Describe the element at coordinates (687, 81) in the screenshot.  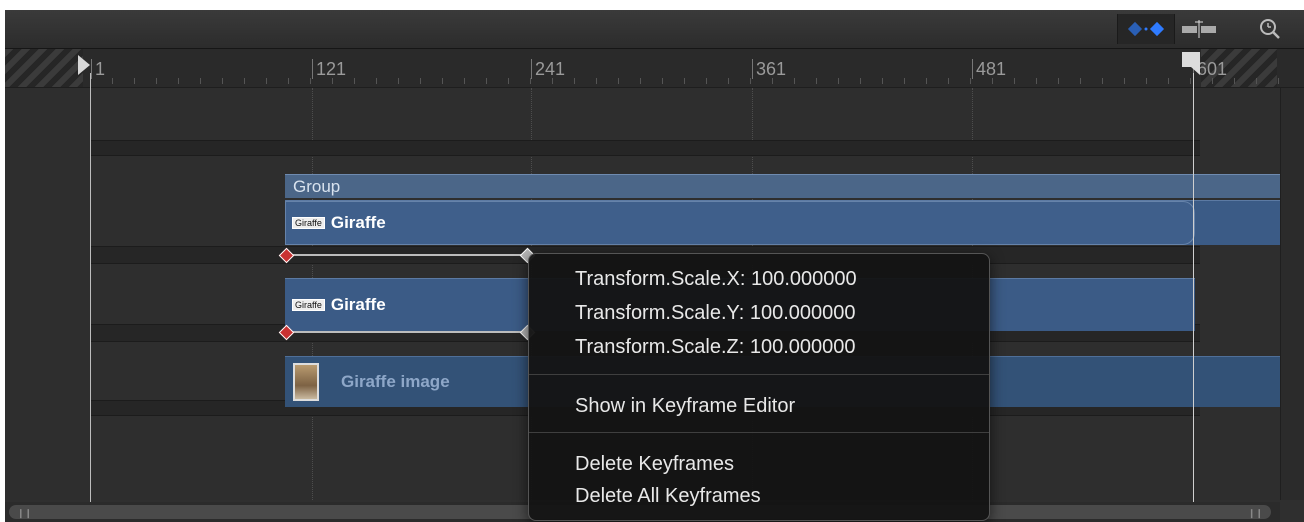
I see `ruler-minor-ticks` at that location.